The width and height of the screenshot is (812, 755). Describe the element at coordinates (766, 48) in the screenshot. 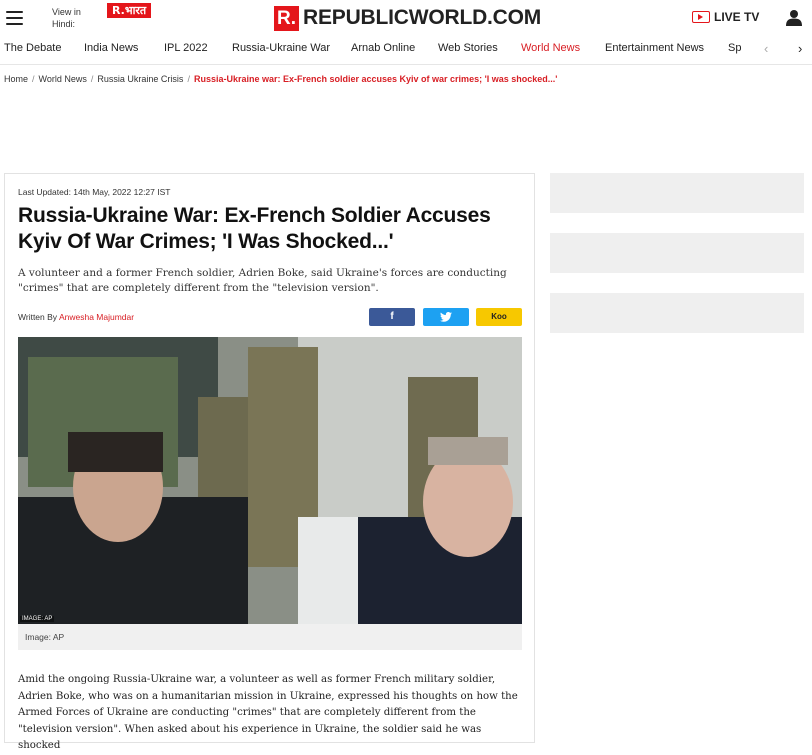

I see `nav-prev-arrow-icon: ‹` at that location.